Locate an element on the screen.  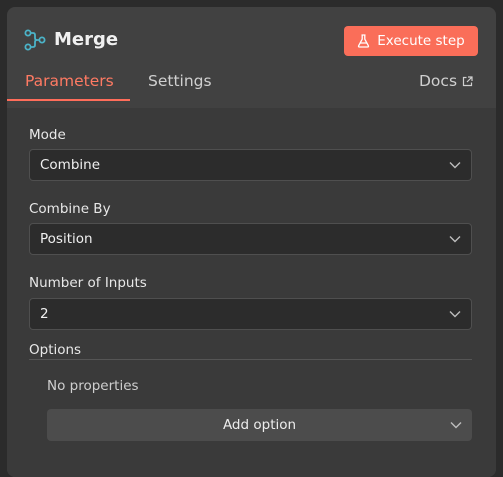
mode-label: Mode is located at coordinates (47, 135).